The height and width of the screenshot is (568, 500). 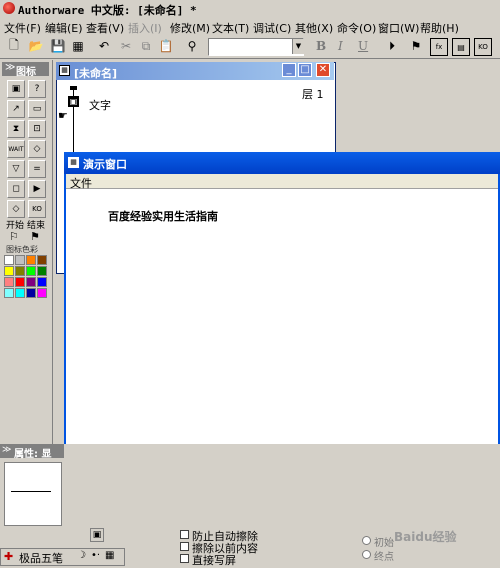 I want to click on presentation-text: 百度经验实用生活指南, so click(x=163, y=216).